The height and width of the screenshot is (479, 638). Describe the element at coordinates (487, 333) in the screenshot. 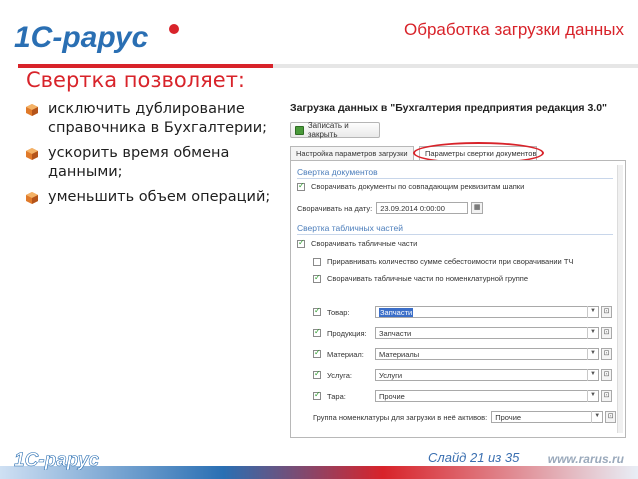

I see `products-input: Запчасти ▼` at that location.